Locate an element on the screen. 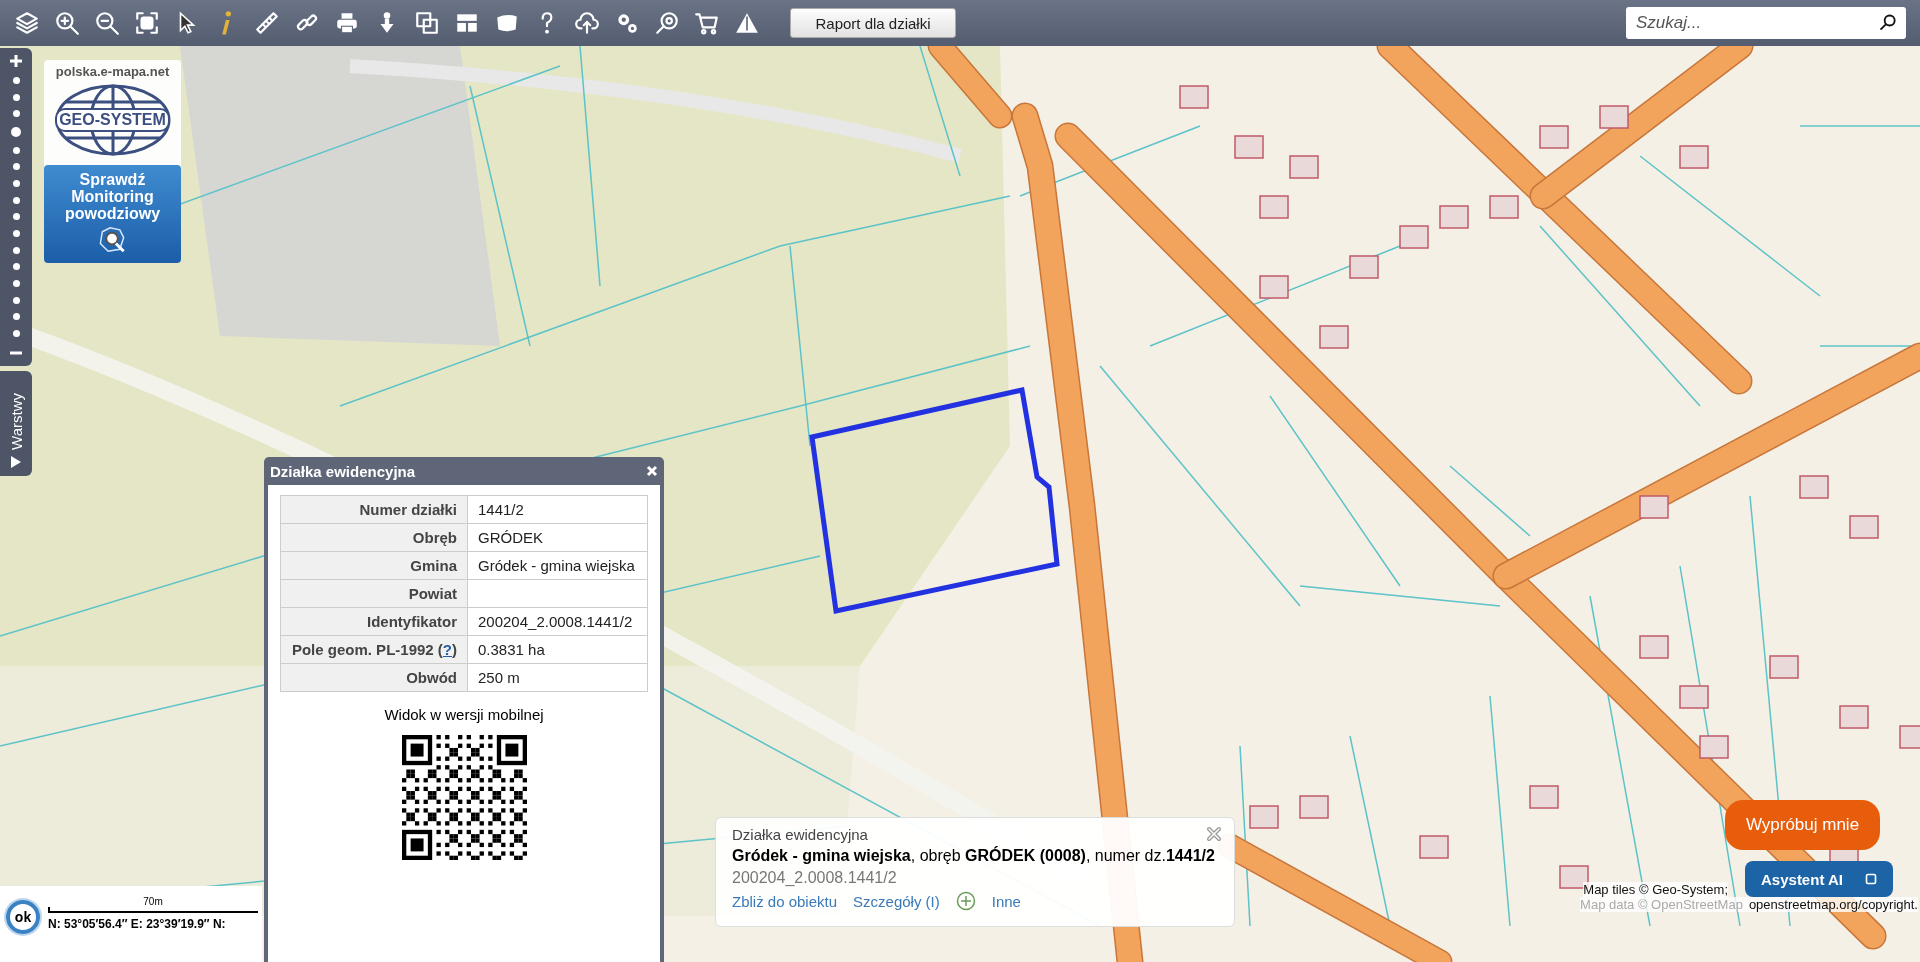 The image size is (1920, 962). report-button: Raport dla działki is located at coordinates (873, 23).